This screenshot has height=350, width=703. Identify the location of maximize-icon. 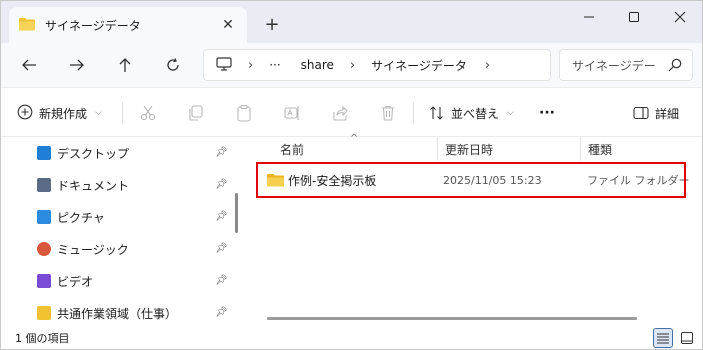
(634, 17).